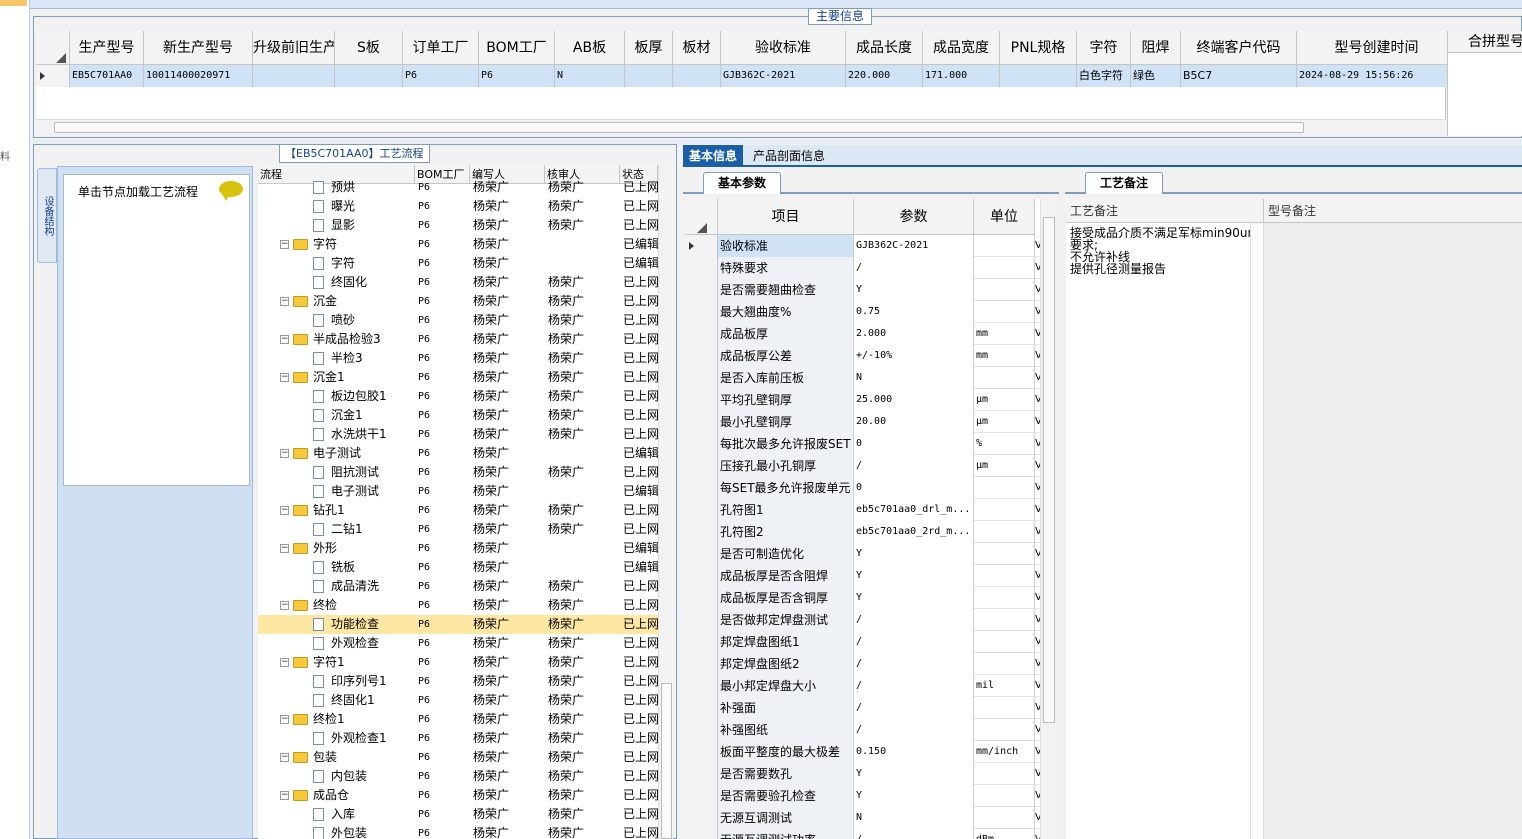  What do you see at coordinates (441, 76) in the screenshot?
I see `table-cell: P6` at bounding box center [441, 76].